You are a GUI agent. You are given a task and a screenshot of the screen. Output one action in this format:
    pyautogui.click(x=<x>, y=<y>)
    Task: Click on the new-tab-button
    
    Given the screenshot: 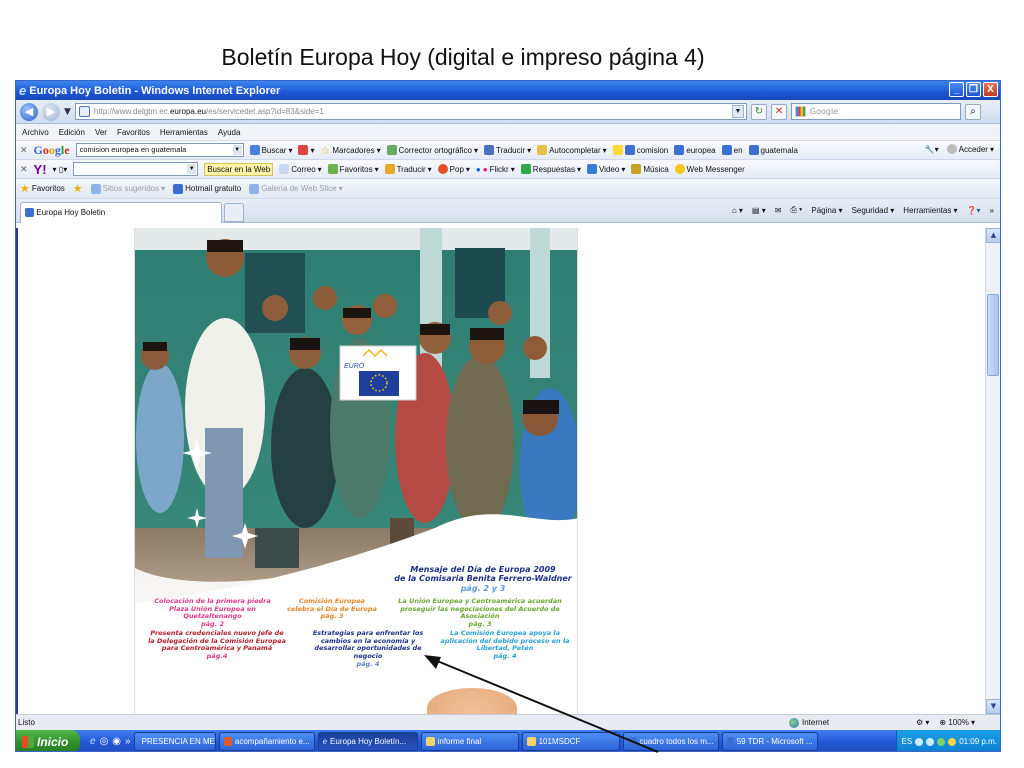 What is the action you would take?
    pyautogui.click(x=234, y=212)
    